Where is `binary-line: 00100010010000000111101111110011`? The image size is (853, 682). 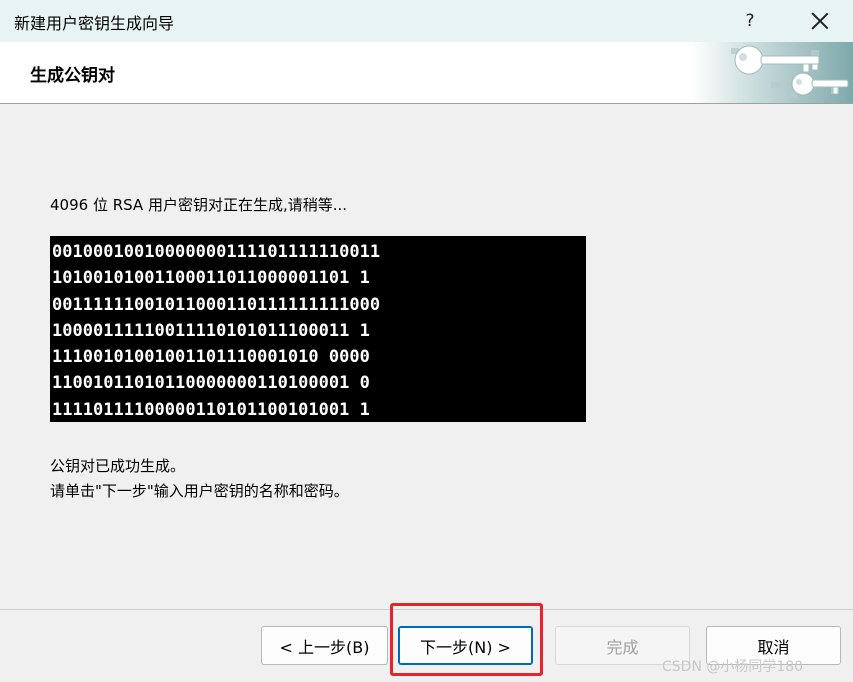
binary-line: 00100010010000000111101111110011 is located at coordinates (216, 252).